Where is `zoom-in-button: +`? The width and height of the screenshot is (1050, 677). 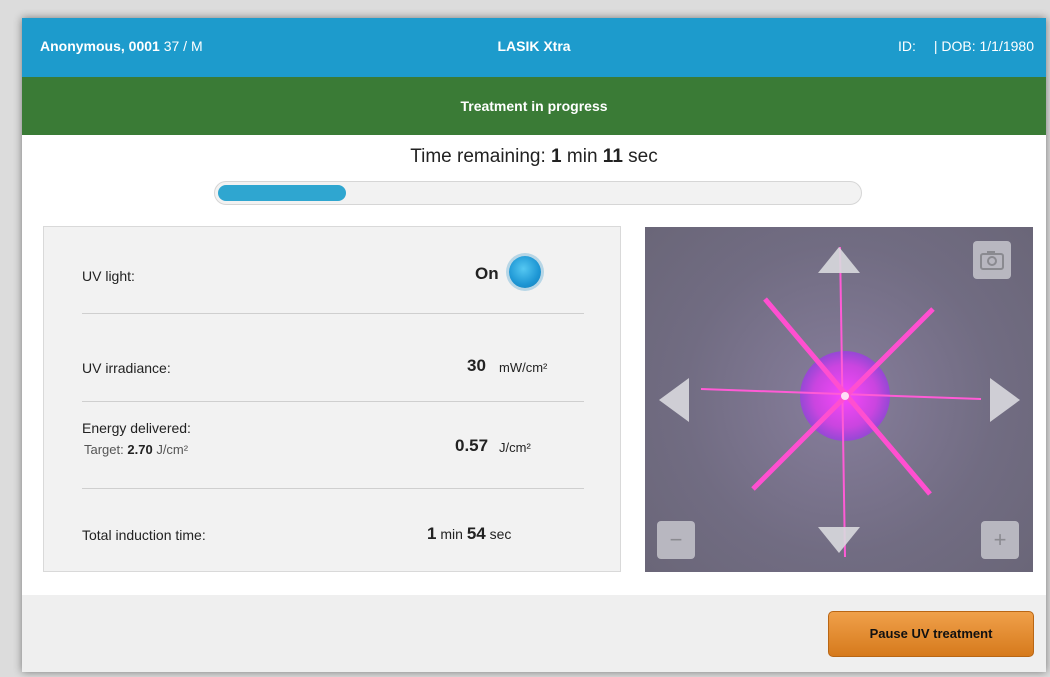
zoom-in-button: + is located at coordinates (1000, 540).